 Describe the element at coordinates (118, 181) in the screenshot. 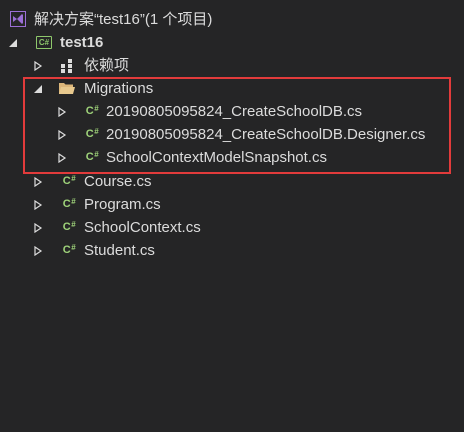

I see `file-label: Course.cs` at that location.